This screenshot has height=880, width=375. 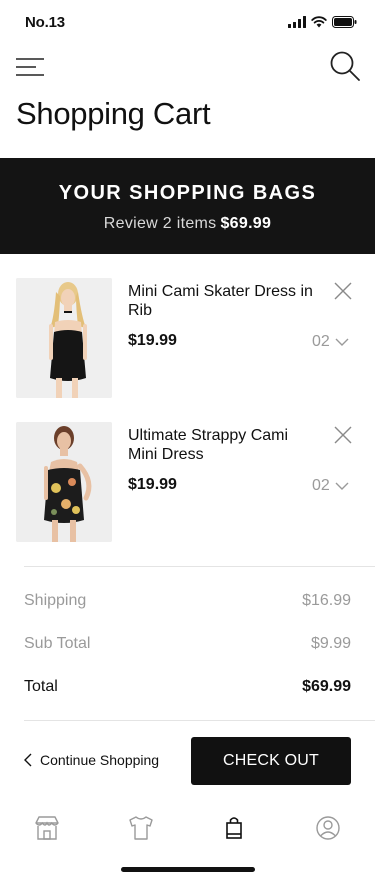 What do you see at coordinates (223, 301) in the screenshot?
I see `product-name: Mini Cami Skater Dress in Rib` at bounding box center [223, 301].